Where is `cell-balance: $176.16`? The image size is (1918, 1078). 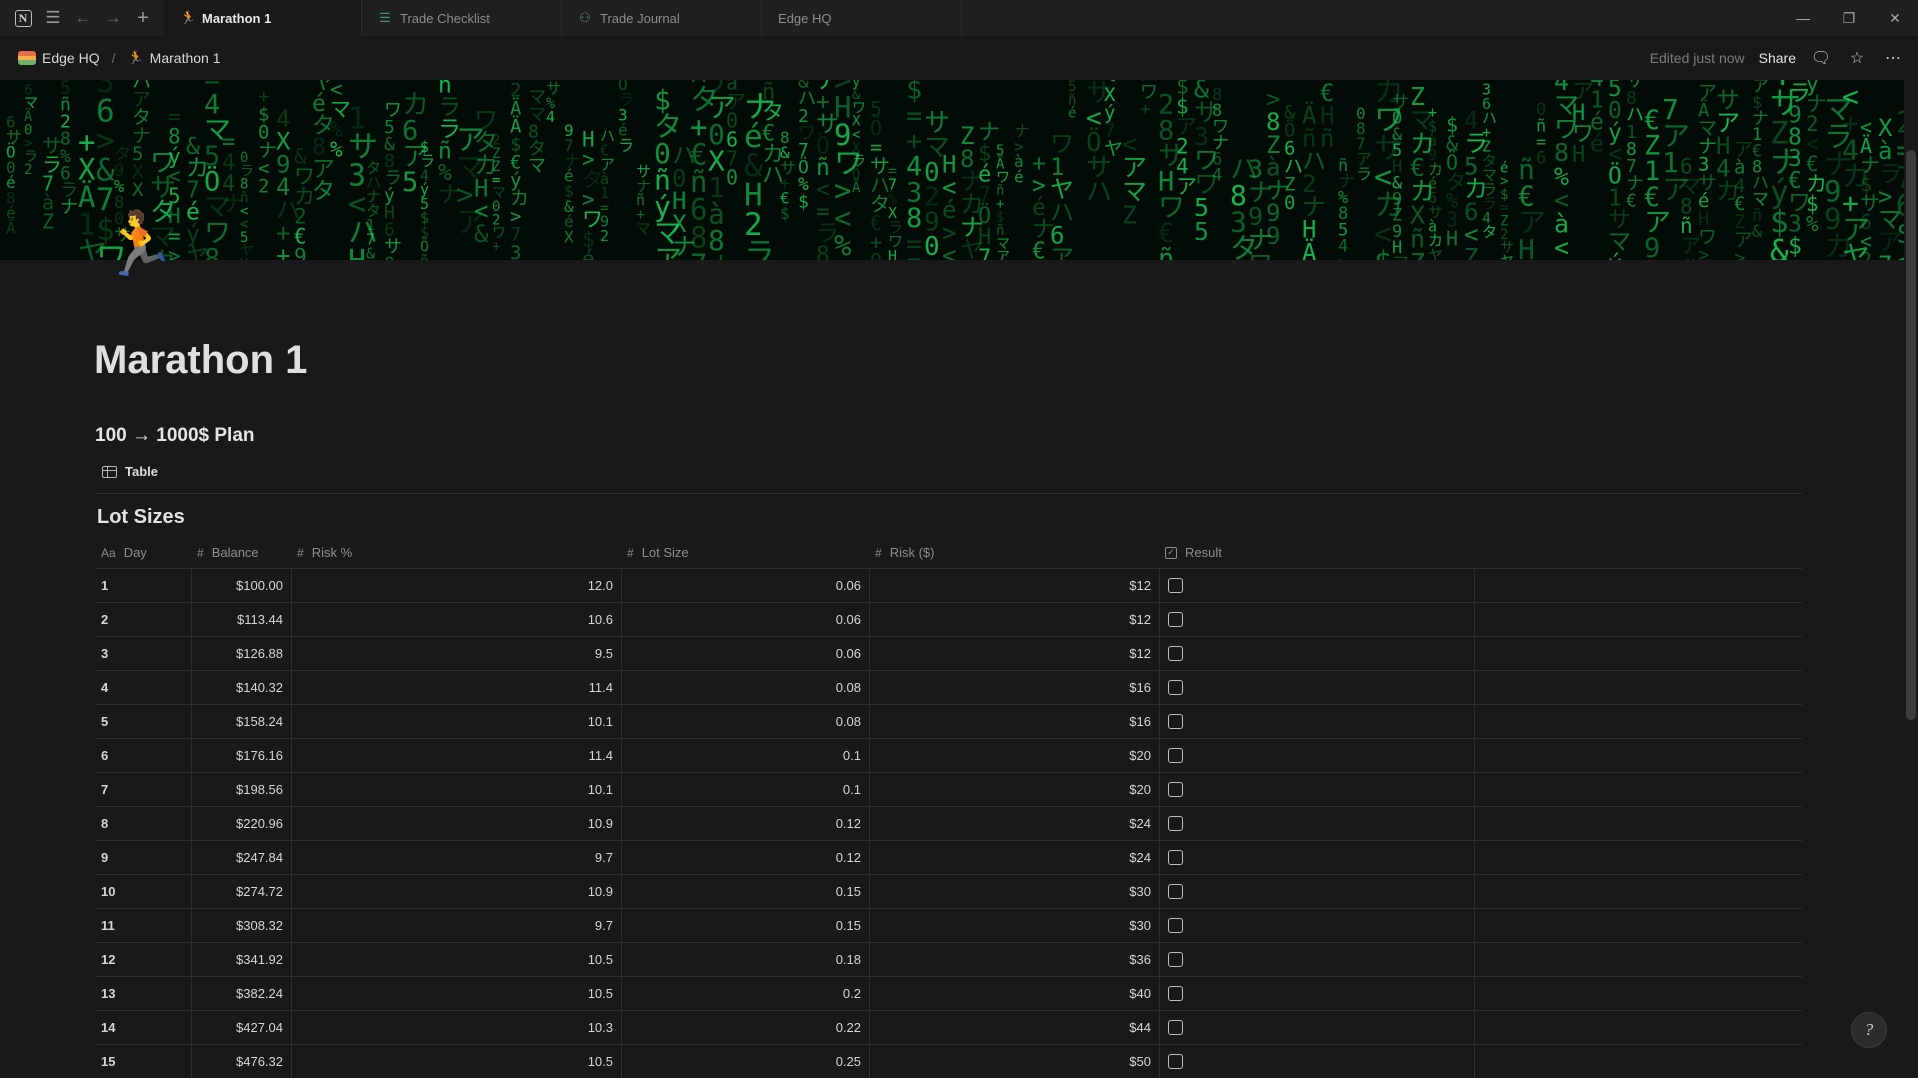 cell-balance: $176.16 is located at coordinates (242, 755).